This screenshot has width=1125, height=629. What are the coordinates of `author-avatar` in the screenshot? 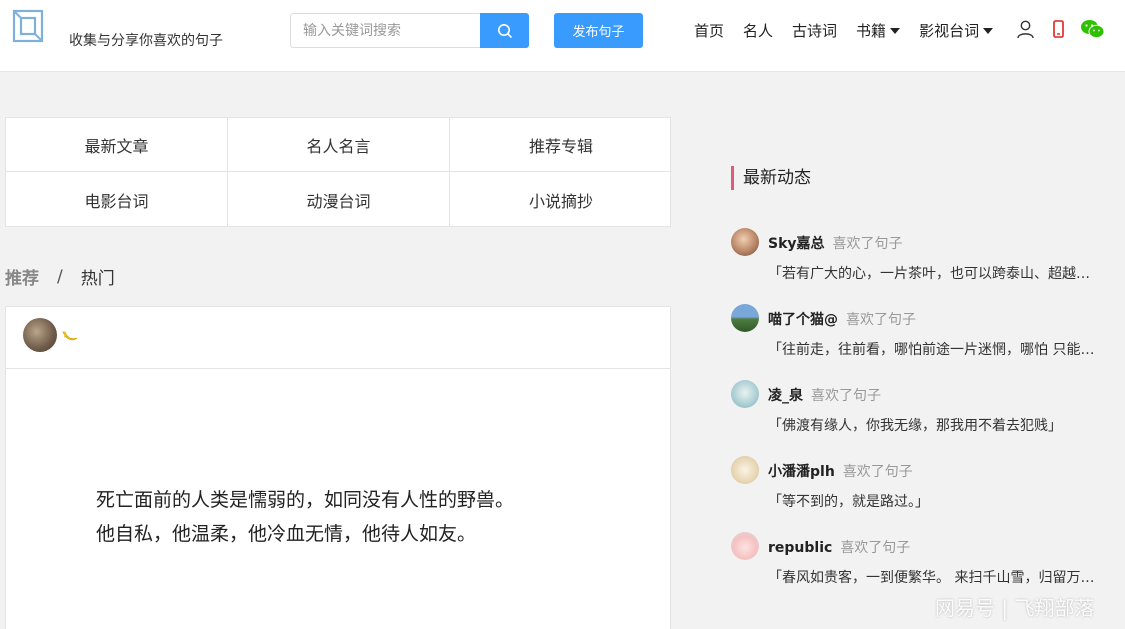 It's located at (40, 335).